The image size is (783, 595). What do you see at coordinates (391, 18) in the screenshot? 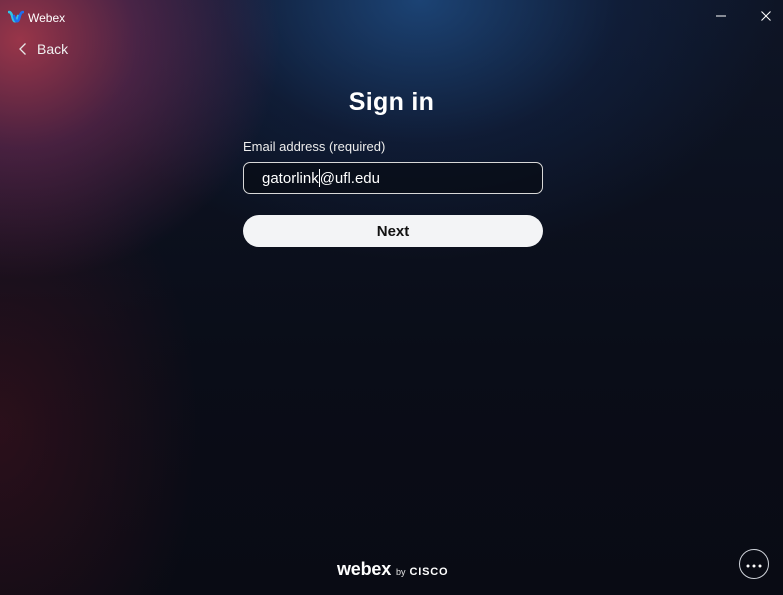
I see `title-bar: Webex` at bounding box center [391, 18].